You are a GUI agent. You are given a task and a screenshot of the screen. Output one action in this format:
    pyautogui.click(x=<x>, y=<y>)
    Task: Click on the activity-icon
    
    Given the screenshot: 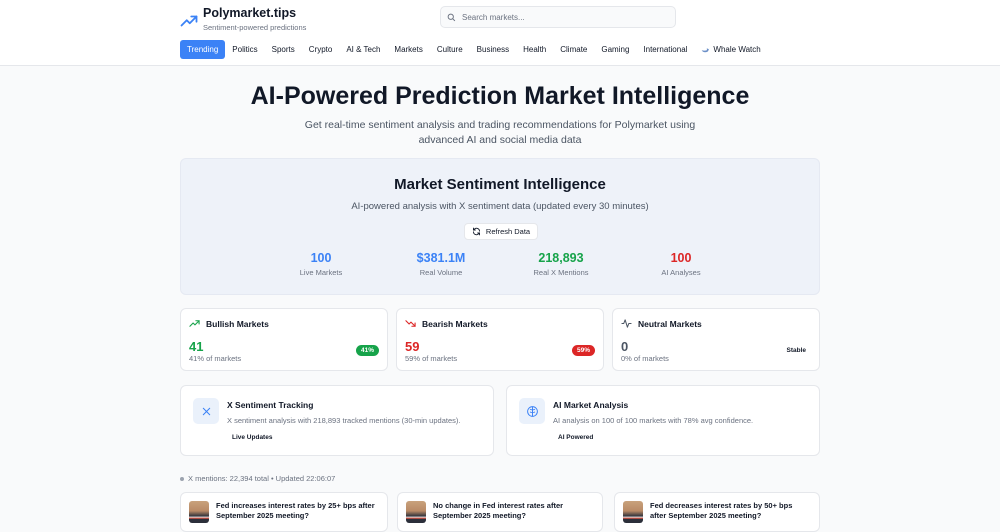 What is the action you would take?
    pyautogui.click(x=626, y=323)
    